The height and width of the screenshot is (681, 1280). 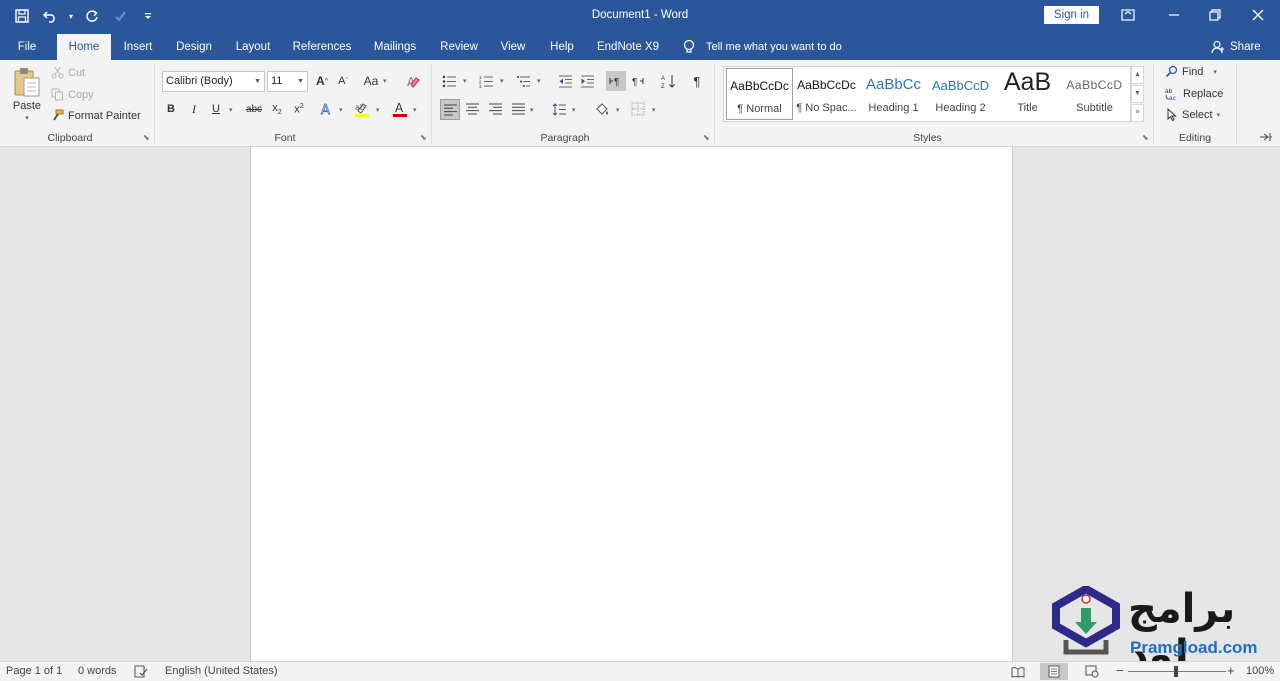 What do you see at coordinates (450, 109) in the screenshot?
I see `align-left-icon` at bounding box center [450, 109].